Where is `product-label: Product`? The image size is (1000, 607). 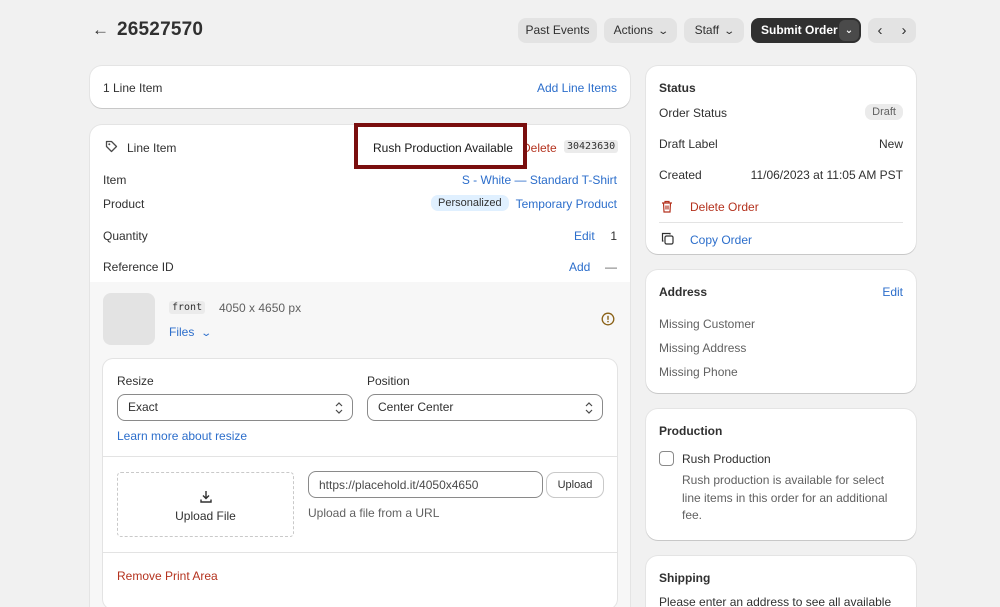 product-label: Product is located at coordinates (124, 204).